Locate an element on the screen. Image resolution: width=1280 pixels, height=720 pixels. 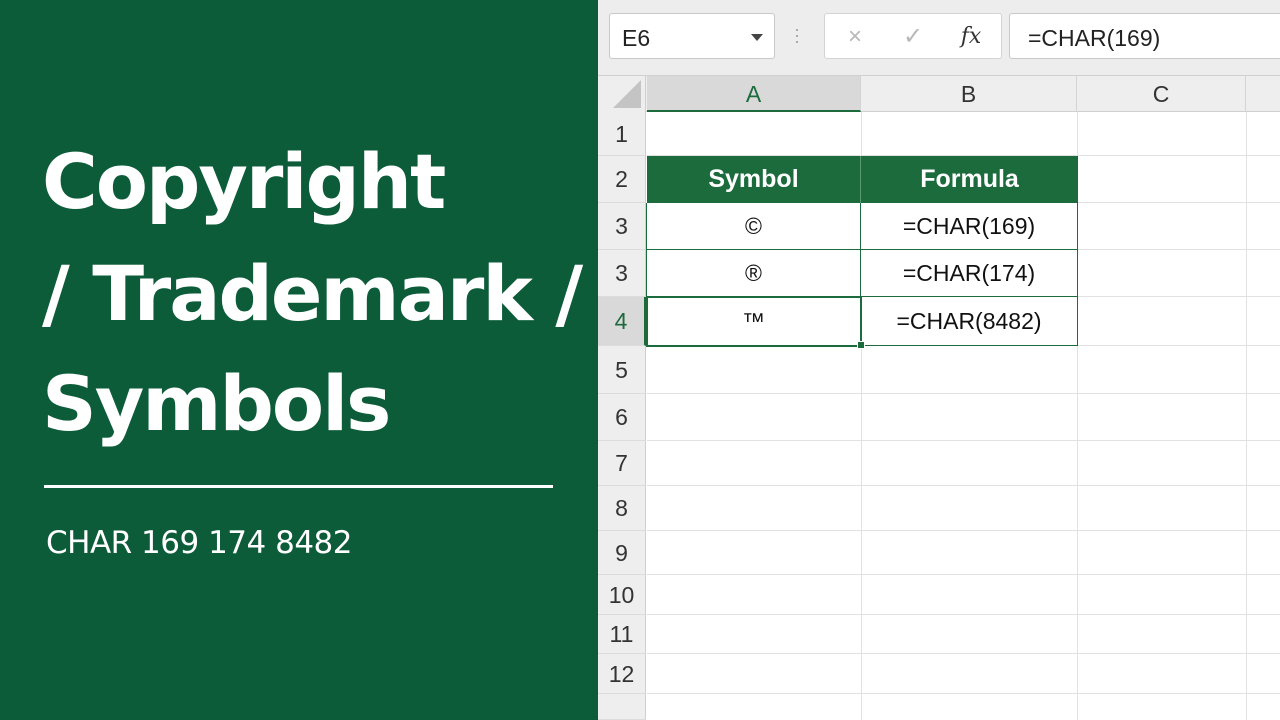
table-header-formula: Formula is located at coordinates (969, 179).